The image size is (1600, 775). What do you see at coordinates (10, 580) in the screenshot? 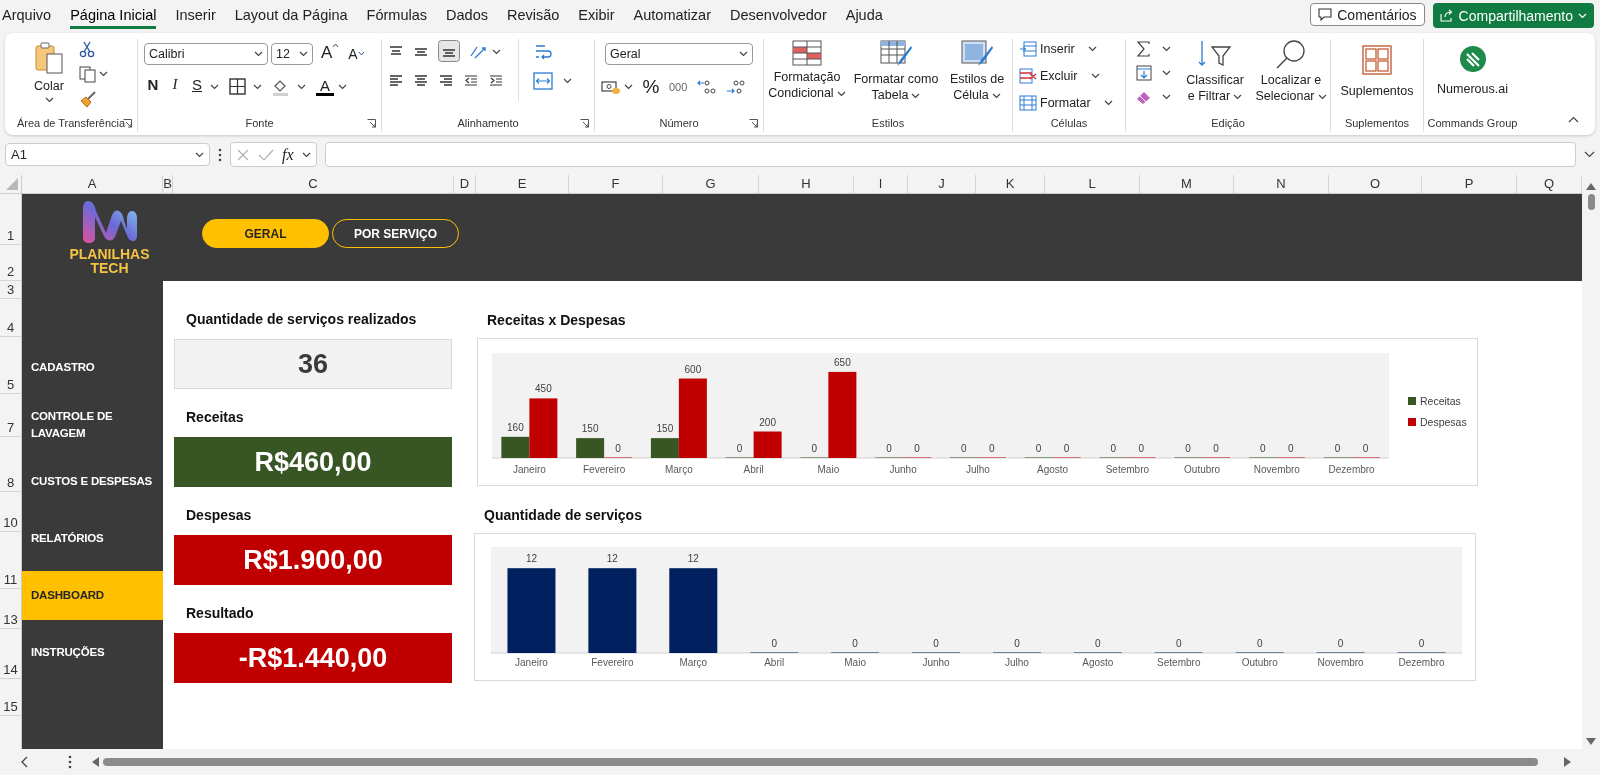
I see `row-header: 11` at bounding box center [10, 580].